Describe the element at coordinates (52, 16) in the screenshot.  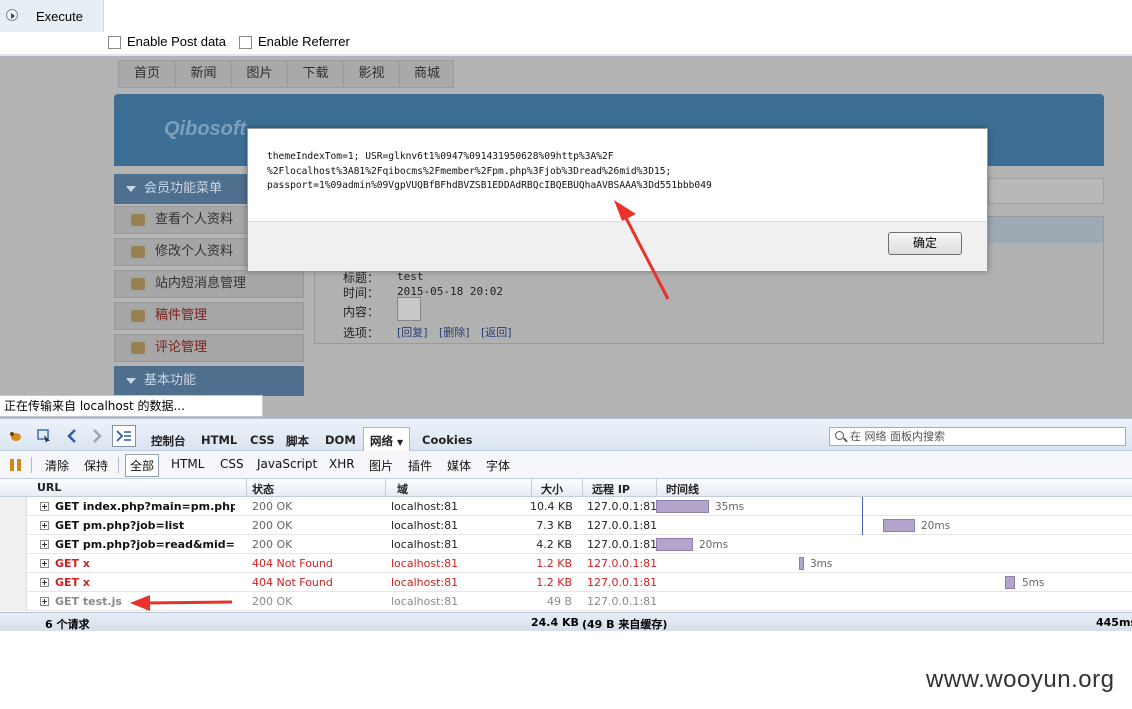
I see `execute-button: Execute` at that location.